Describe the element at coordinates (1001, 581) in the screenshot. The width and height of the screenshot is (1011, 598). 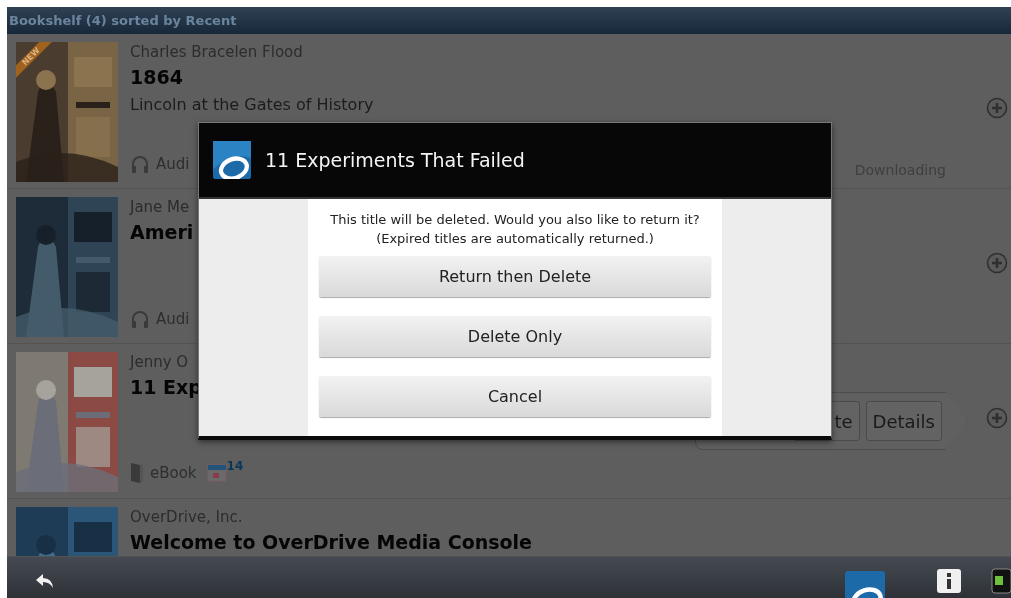
I see `device-button` at that location.